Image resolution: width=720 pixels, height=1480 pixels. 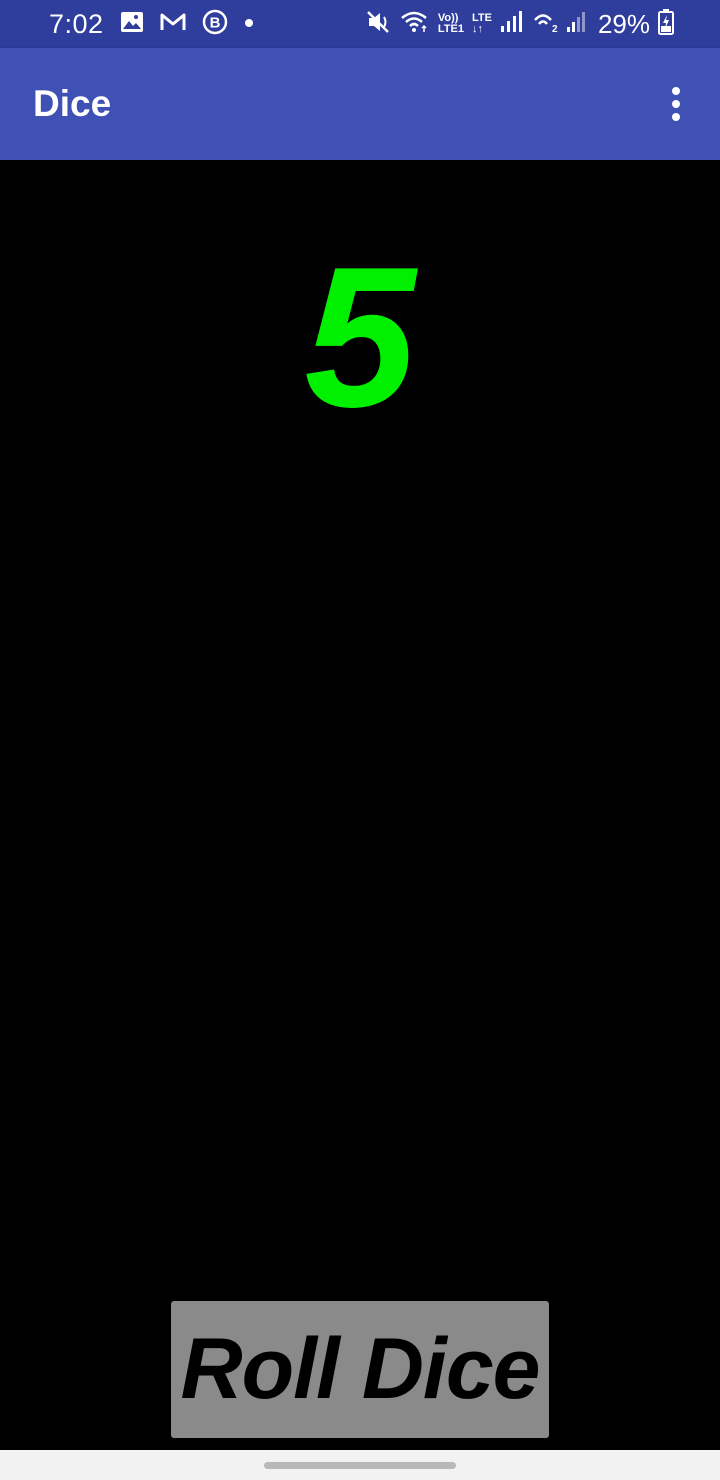 What do you see at coordinates (545, 24) in the screenshot?
I see `wifi-calling-icon: 2` at bounding box center [545, 24].